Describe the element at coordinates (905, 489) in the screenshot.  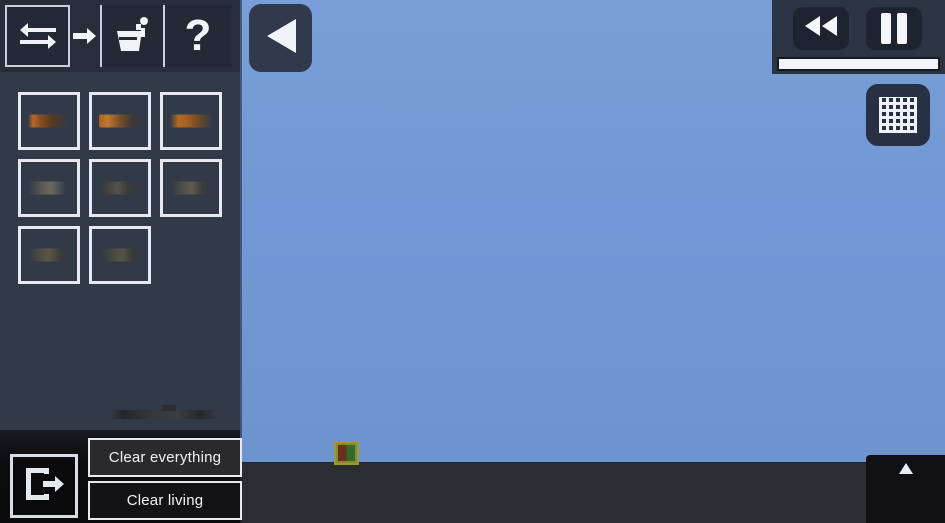
I see `expand-panel` at that location.